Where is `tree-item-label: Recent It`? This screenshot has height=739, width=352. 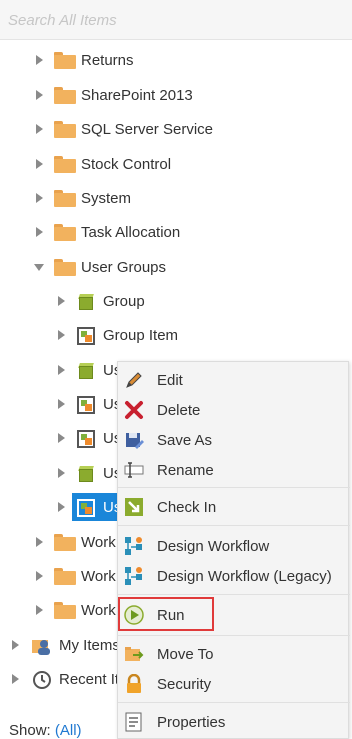
tree-item-label: Recent It is located at coordinates (89, 679).